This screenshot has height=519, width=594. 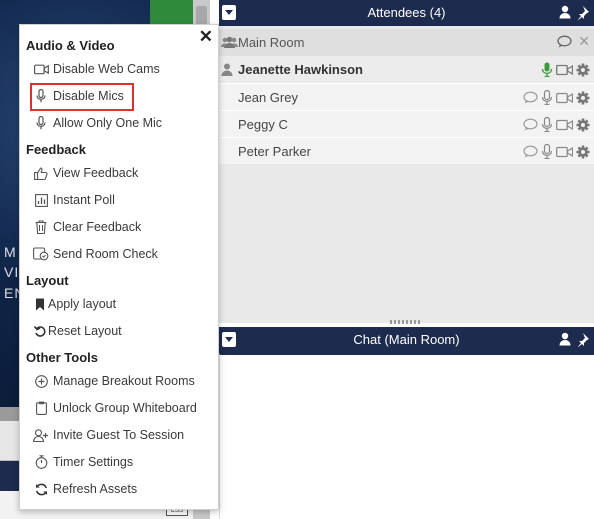 What do you see at coordinates (93, 462) in the screenshot?
I see `menu-item-label: Timer Settings` at bounding box center [93, 462].